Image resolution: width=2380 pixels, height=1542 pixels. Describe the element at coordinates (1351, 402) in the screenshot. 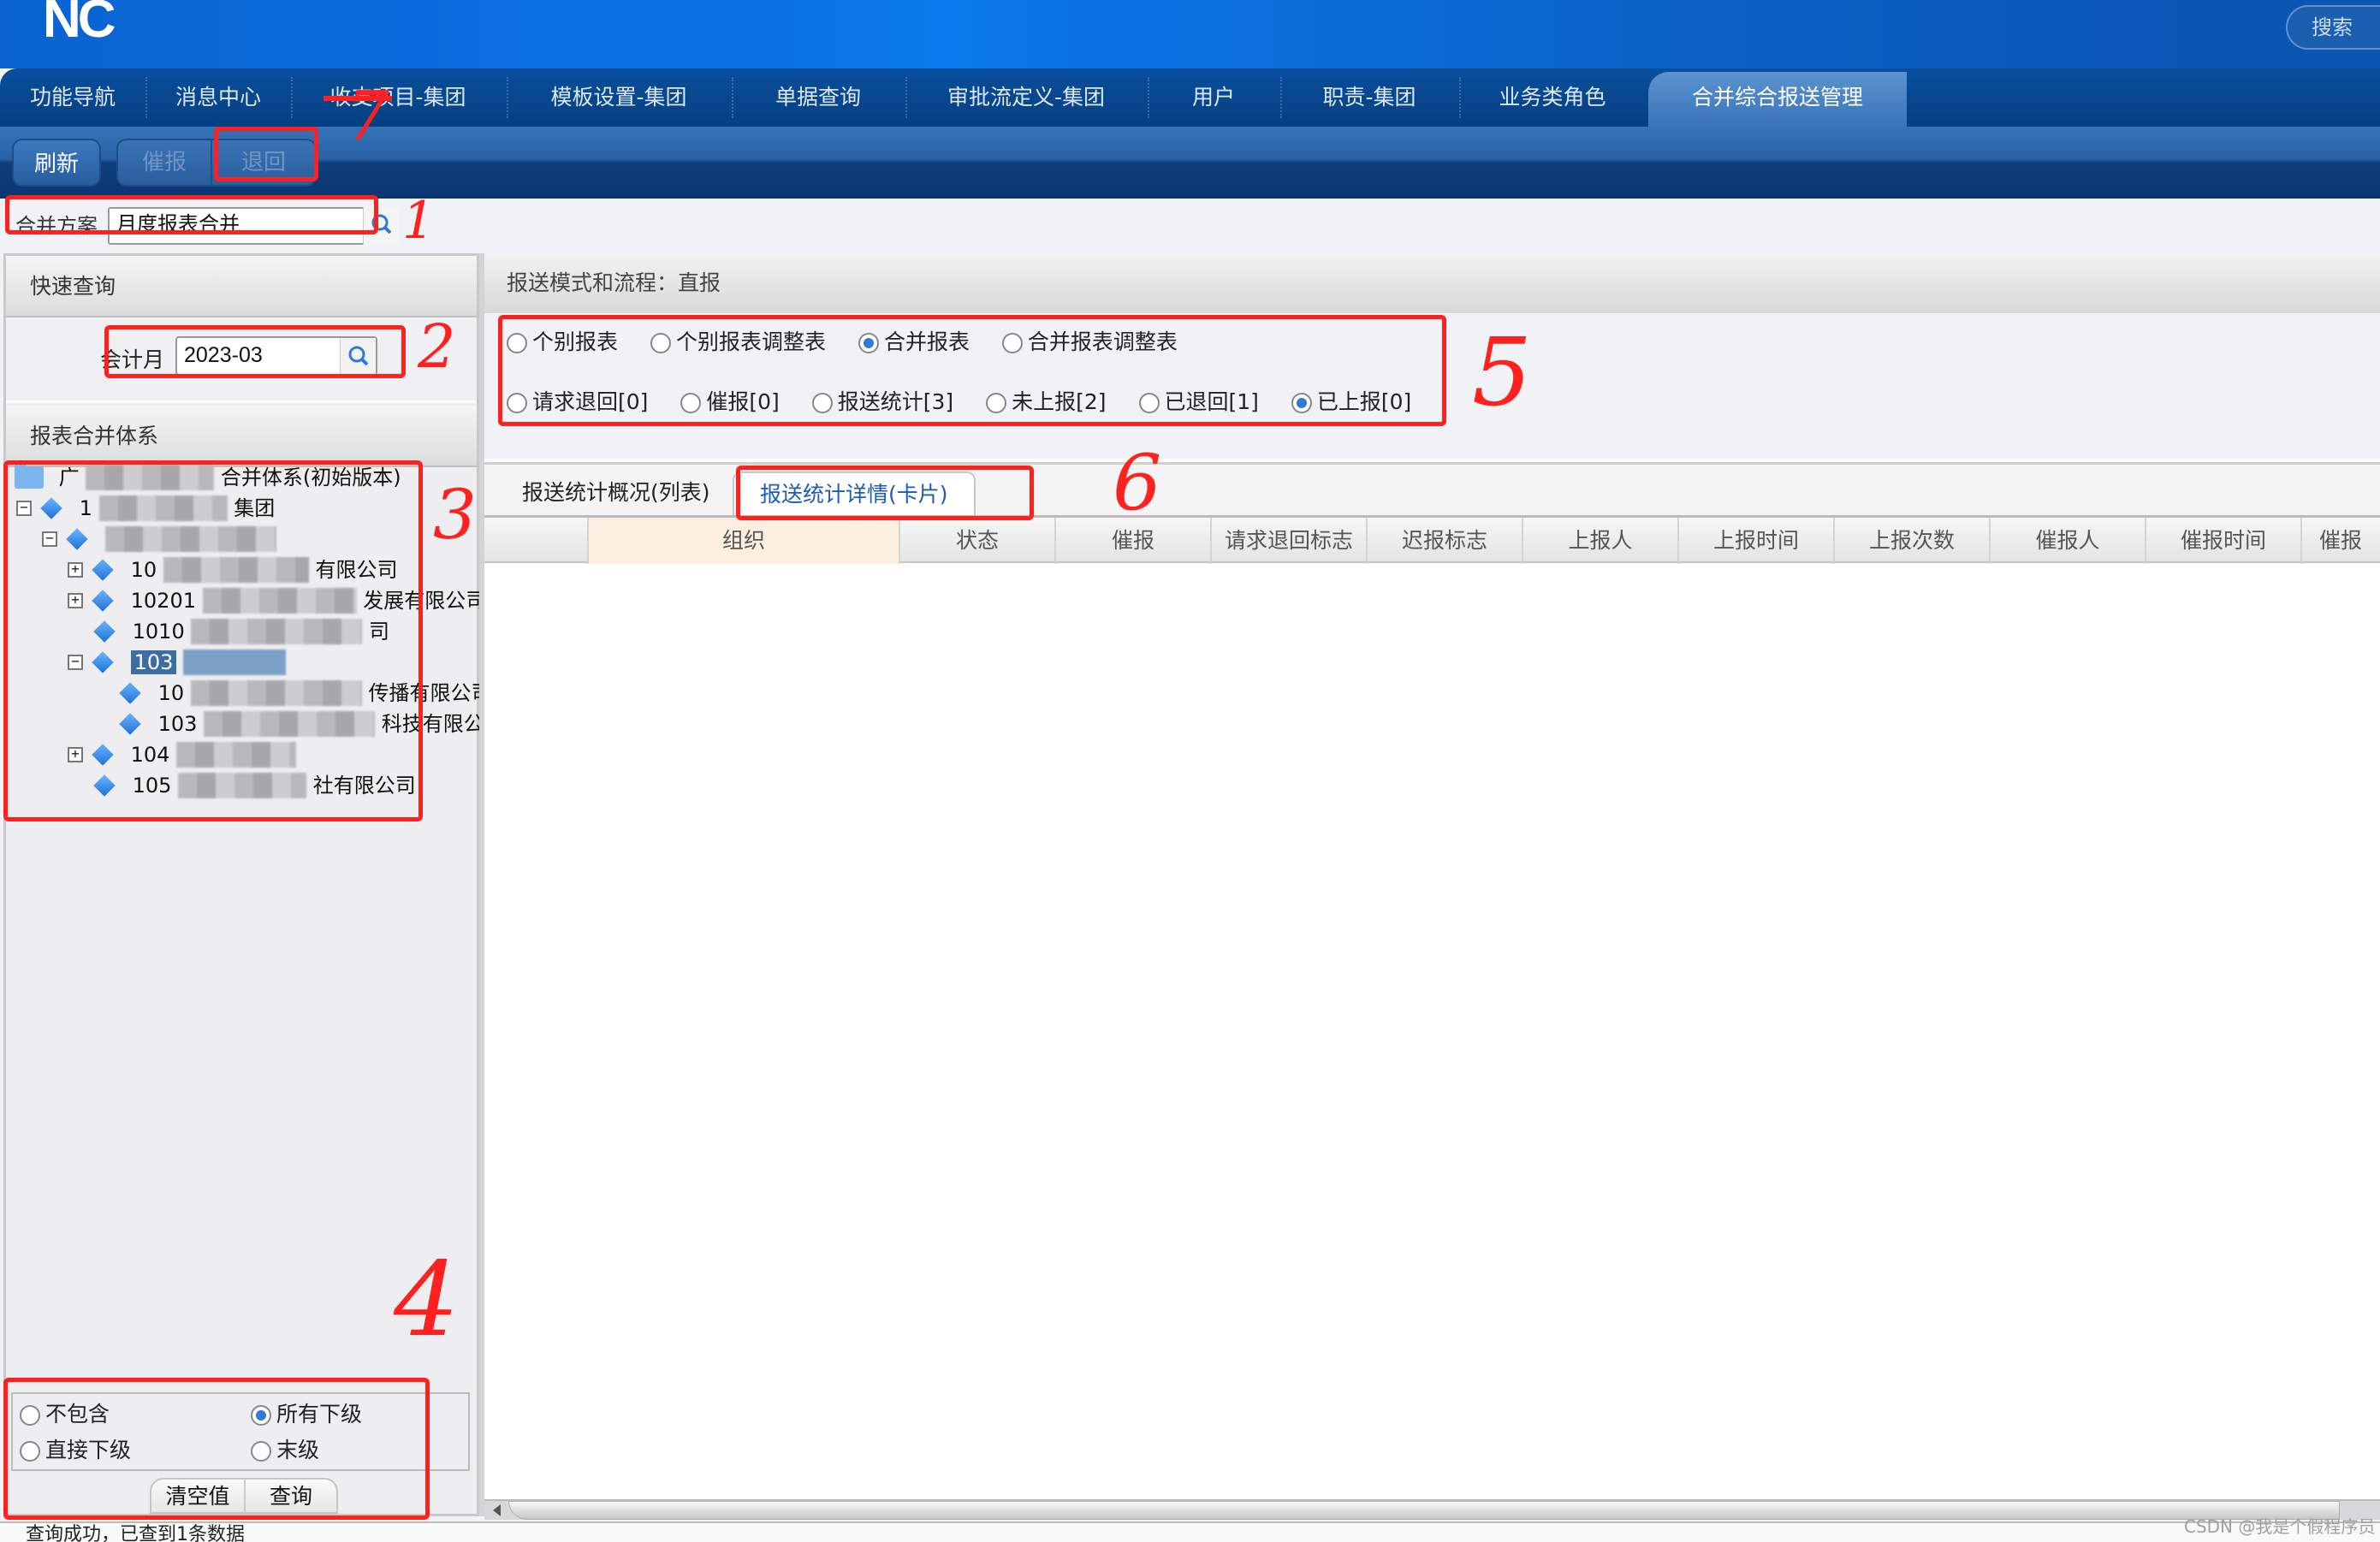

I see `status-reported: 已上报[0]` at that location.